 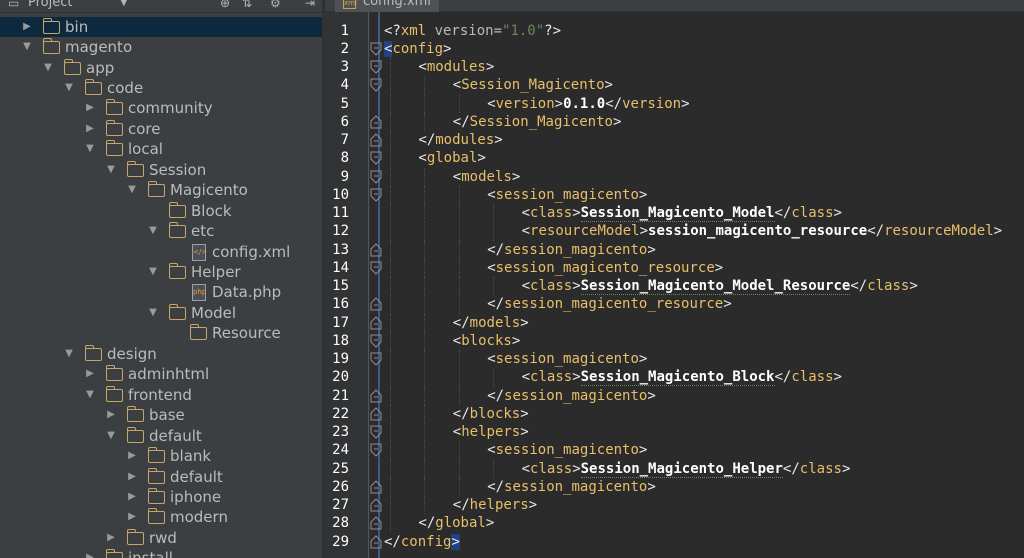 What do you see at coordinates (161, 354) in the screenshot?
I see `tree-item: ▼ design` at bounding box center [161, 354].